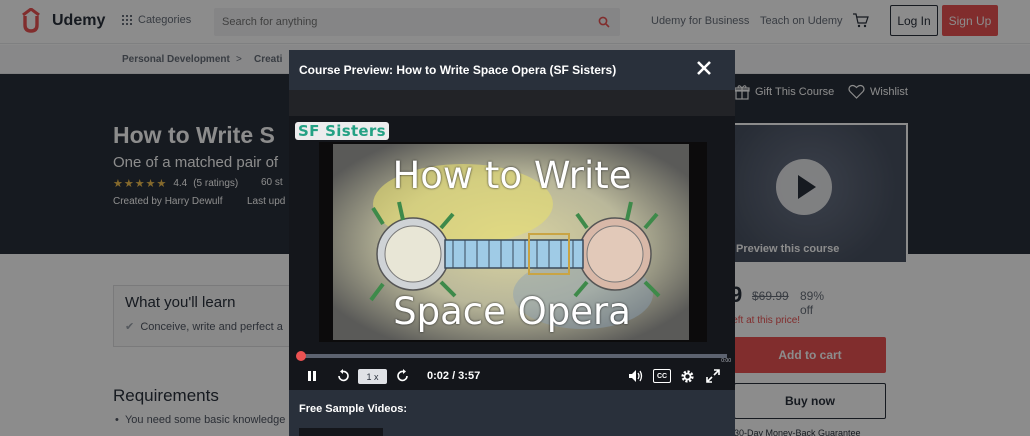 The width and height of the screenshot is (1030, 436). What do you see at coordinates (636, 376) in the screenshot?
I see `volume-icon` at bounding box center [636, 376].